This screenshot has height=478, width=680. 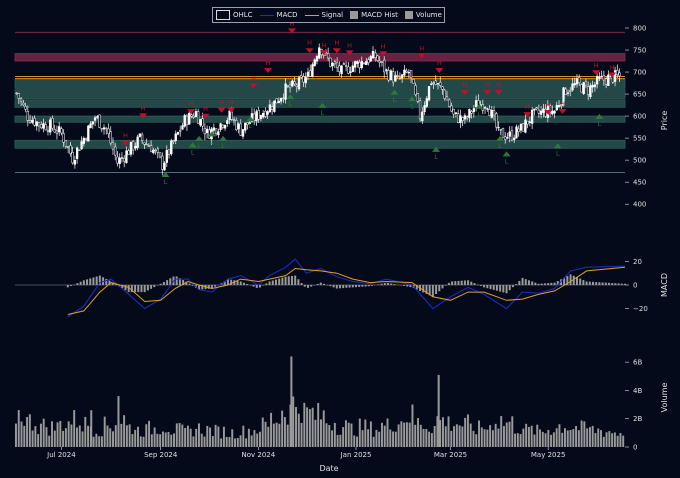 What do you see at coordinates (487, 85) in the screenshot?
I see `high-marker-label: H` at bounding box center [487, 85].